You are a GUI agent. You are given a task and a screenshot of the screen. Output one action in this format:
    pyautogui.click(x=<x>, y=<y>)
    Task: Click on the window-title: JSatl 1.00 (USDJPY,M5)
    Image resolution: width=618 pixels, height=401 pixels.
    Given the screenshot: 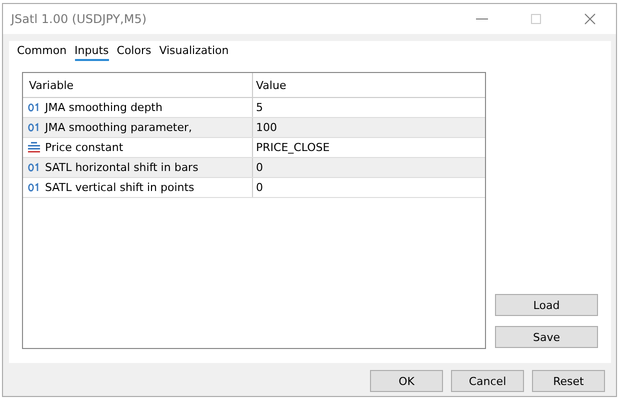 What is the action you would take?
    pyautogui.click(x=79, y=19)
    